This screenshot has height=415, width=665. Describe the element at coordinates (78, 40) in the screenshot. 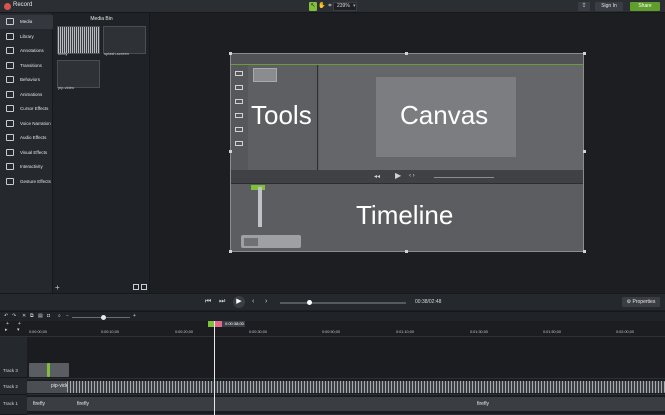

I see `media-thumbnail-firefly` at that location.